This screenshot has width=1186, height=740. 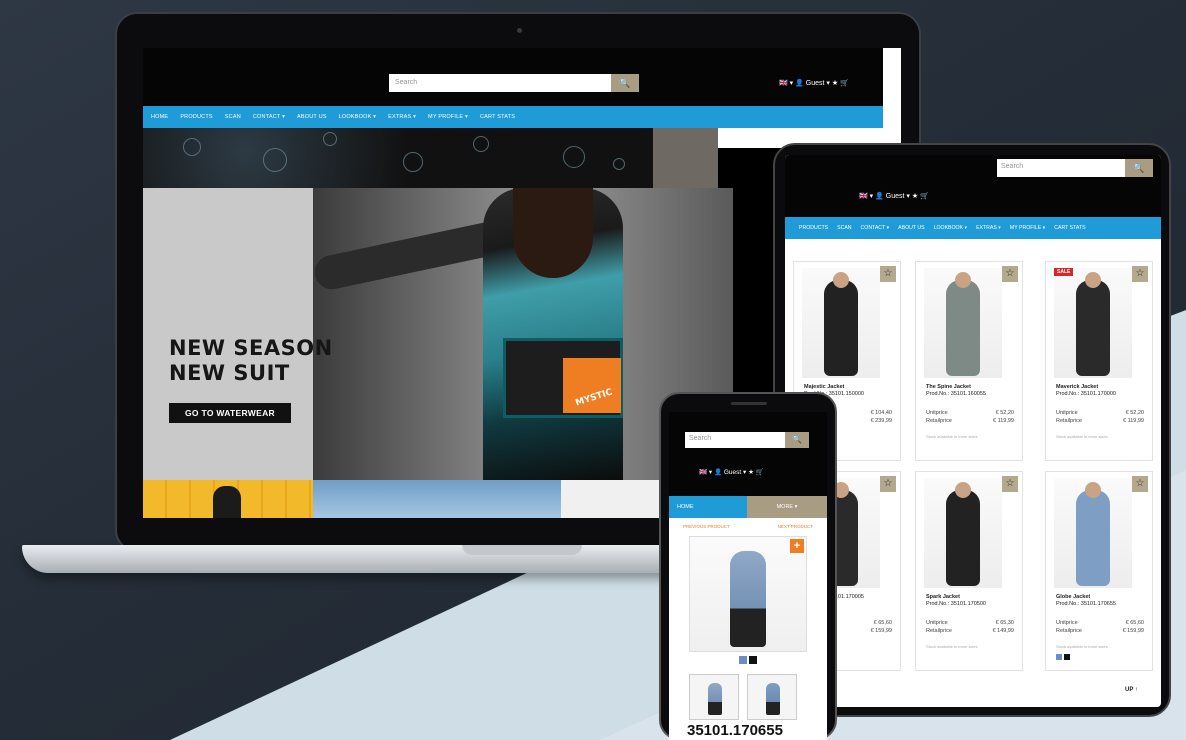 What do you see at coordinates (269, 117) in the screenshot?
I see `laptop-nav-item: CONTACT ▾` at bounding box center [269, 117].